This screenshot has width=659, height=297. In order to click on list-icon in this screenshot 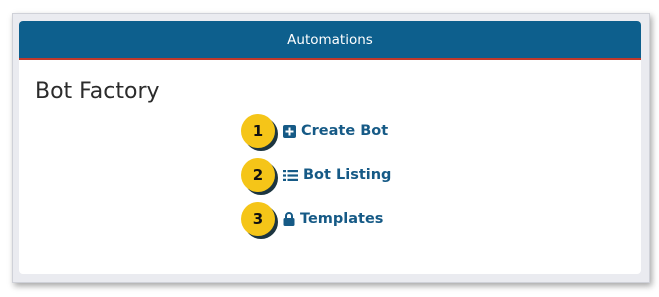, I will do `click(290, 175)`.